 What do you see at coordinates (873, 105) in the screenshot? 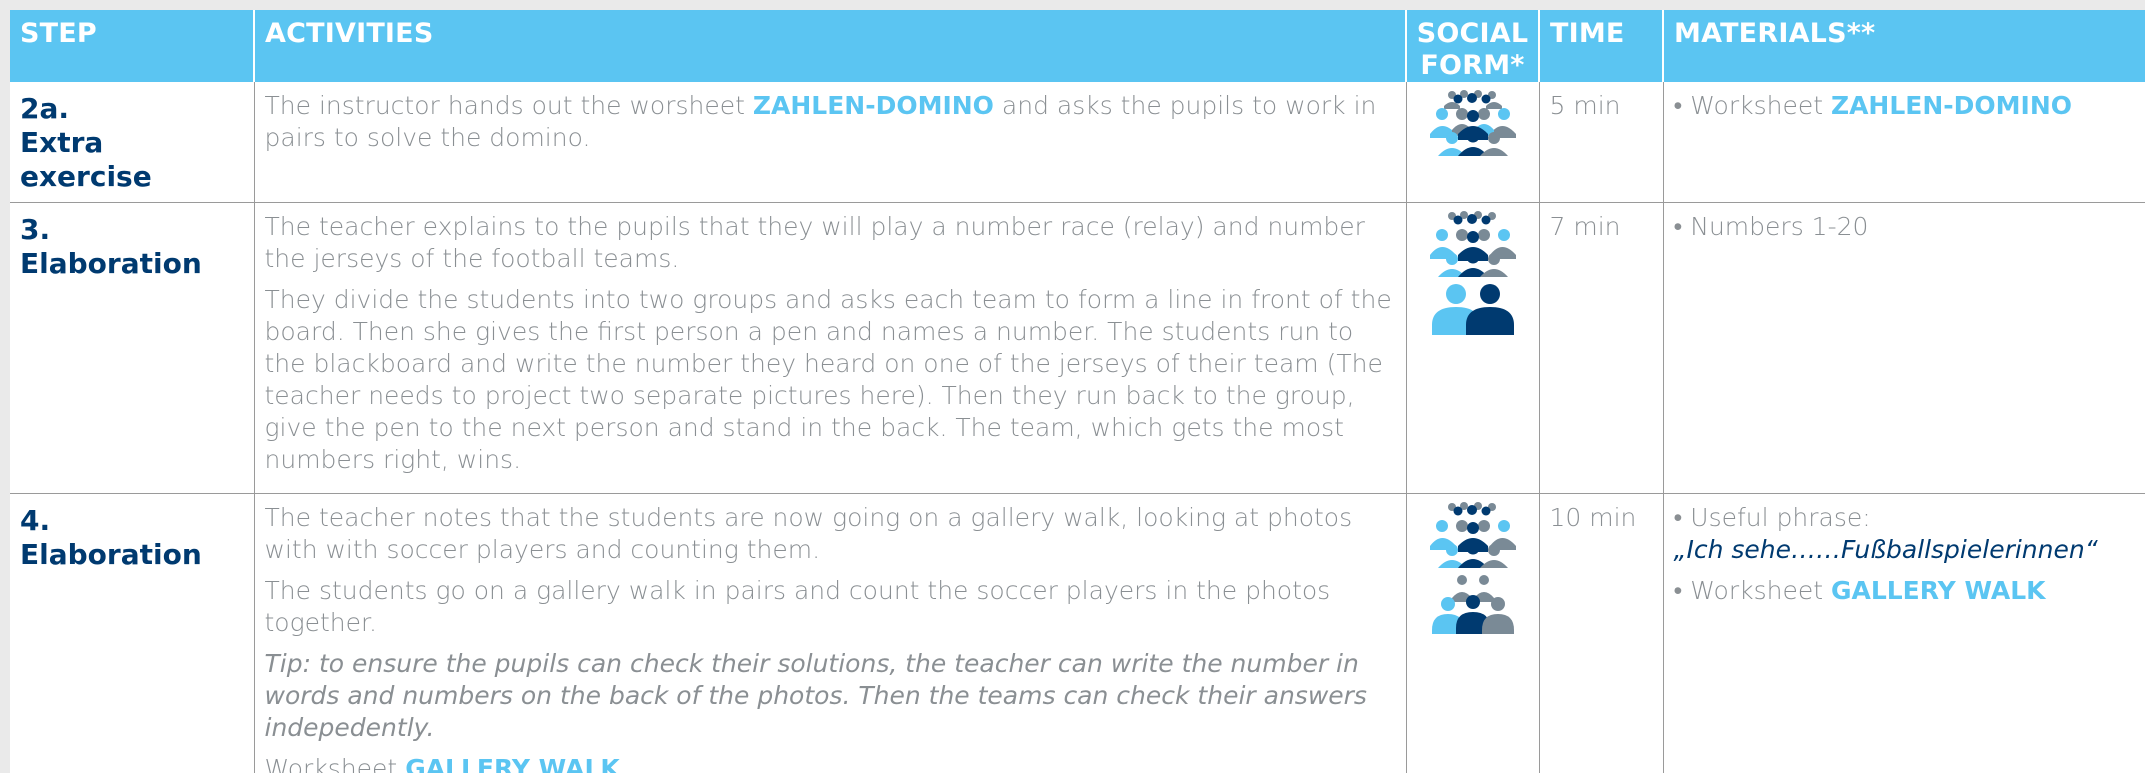
I see `activity-worksheet-link: ZAHLEN-DOMINO` at bounding box center [873, 105].